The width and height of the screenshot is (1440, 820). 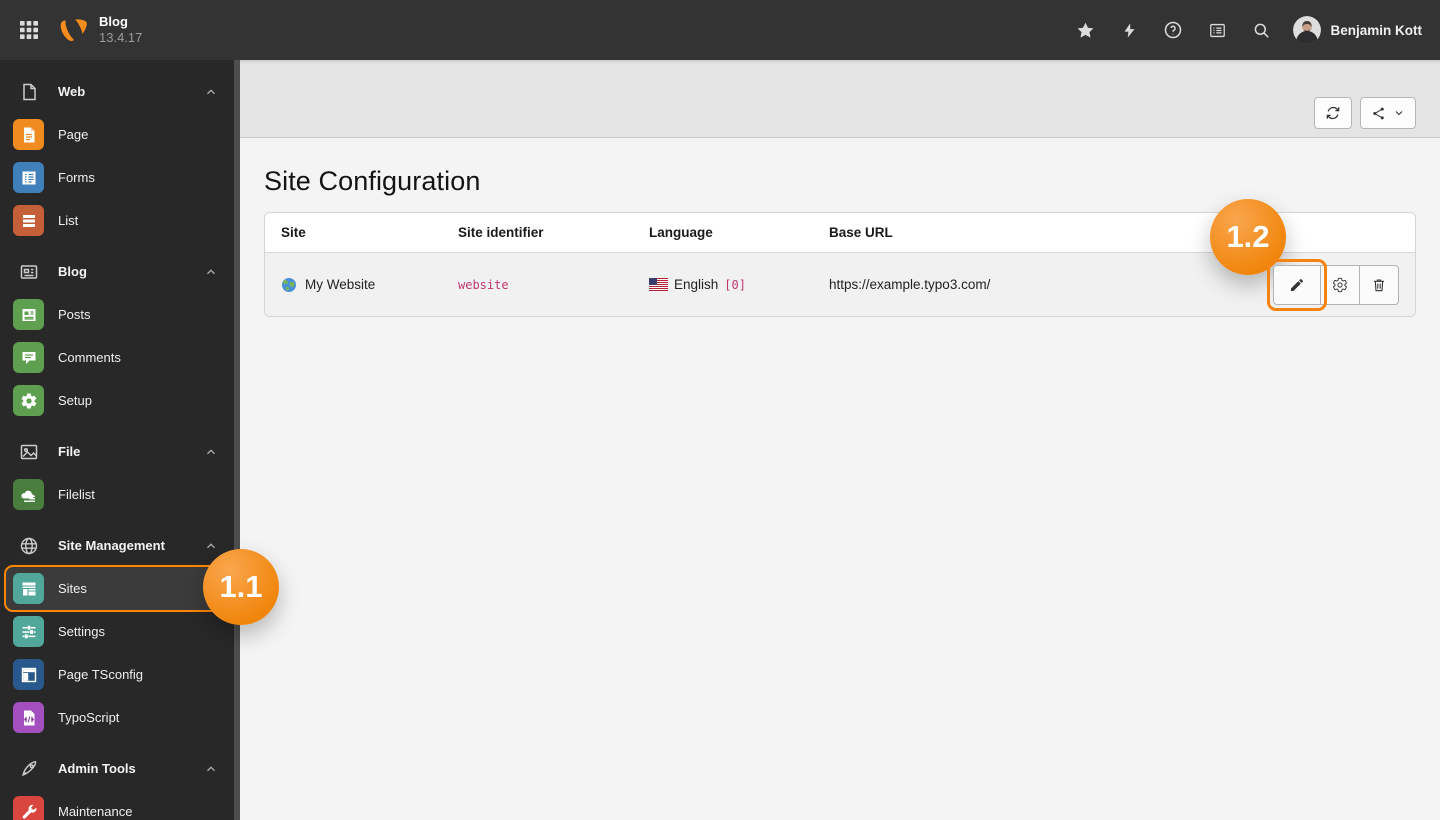 I want to click on site-title-block: Blog 13.4.17, so click(x=120, y=30).